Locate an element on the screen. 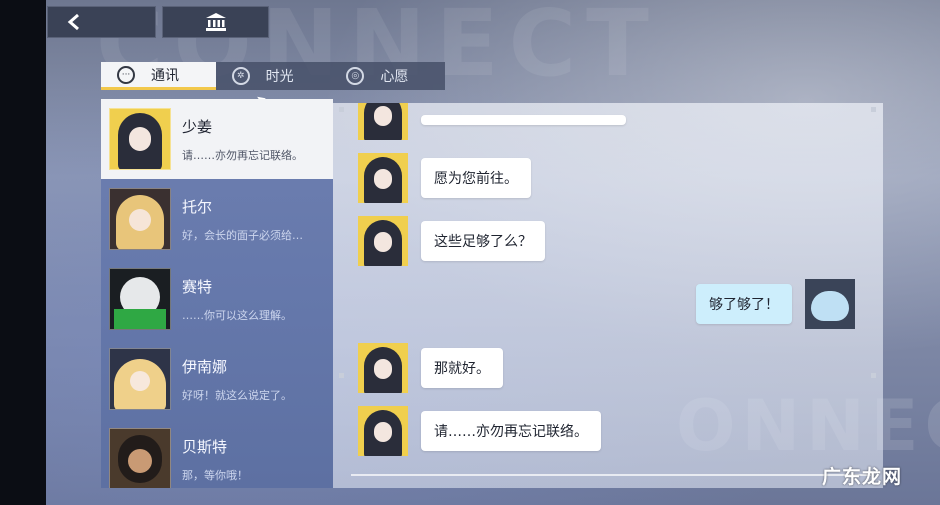 Image resolution: width=940 pixels, height=505 pixels. tab-messages: ··· 通讯 is located at coordinates (158, 76).